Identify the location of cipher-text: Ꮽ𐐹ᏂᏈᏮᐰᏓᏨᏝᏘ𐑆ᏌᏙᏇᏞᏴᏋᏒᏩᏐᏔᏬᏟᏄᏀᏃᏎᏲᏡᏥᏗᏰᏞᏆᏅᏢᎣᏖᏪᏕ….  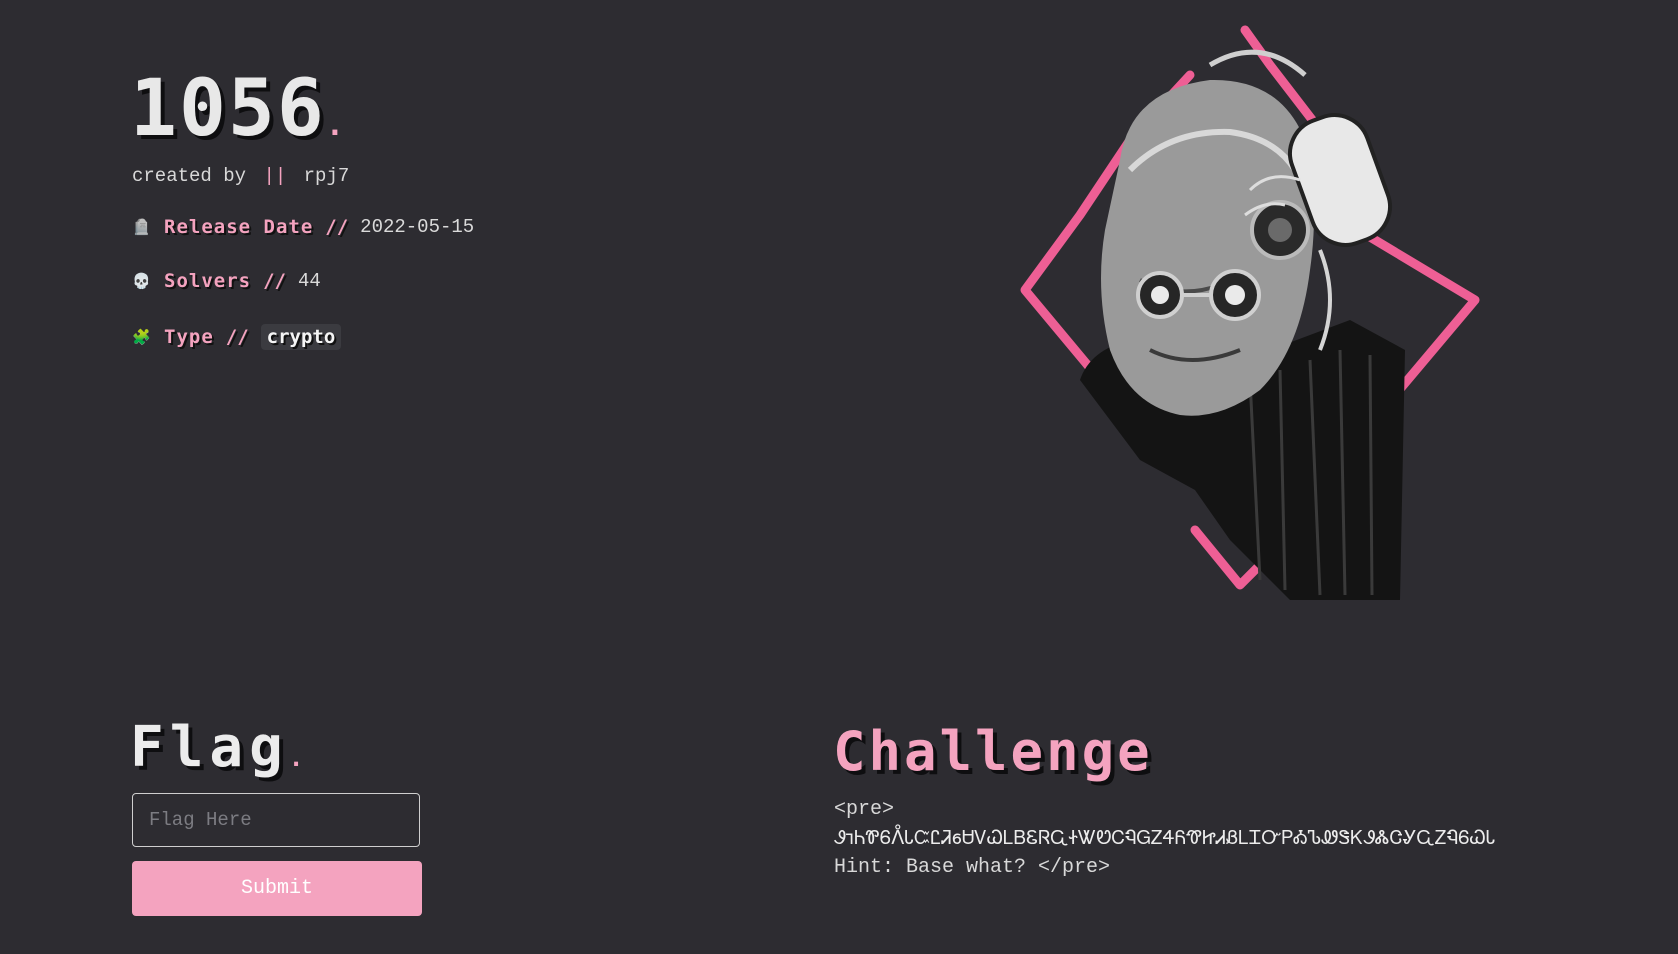
(1165, 838).